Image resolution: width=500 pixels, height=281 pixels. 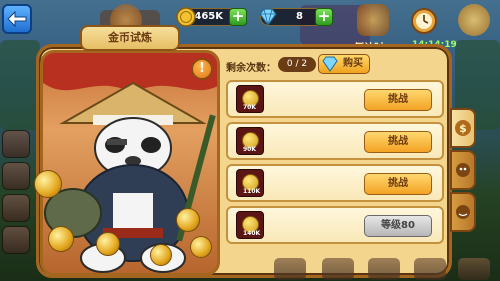 I want to click on clock-icon, so click(x=424, y=20).